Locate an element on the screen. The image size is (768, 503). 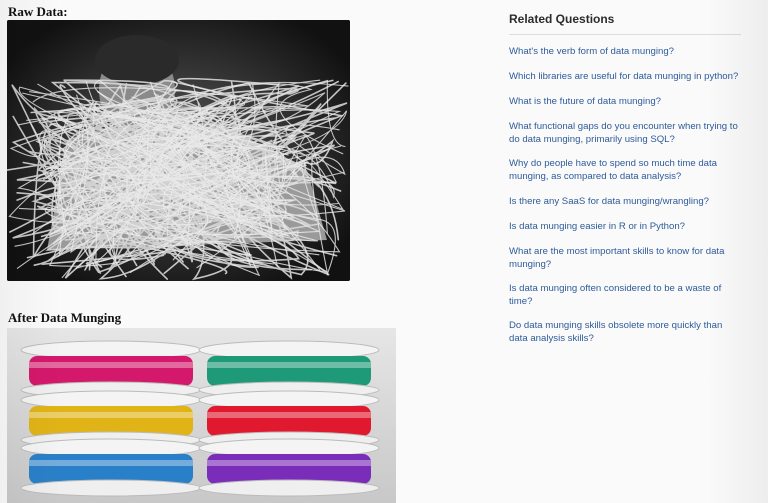
related-question-link: What is the future of data munging? is located at coordinates (625, 101).